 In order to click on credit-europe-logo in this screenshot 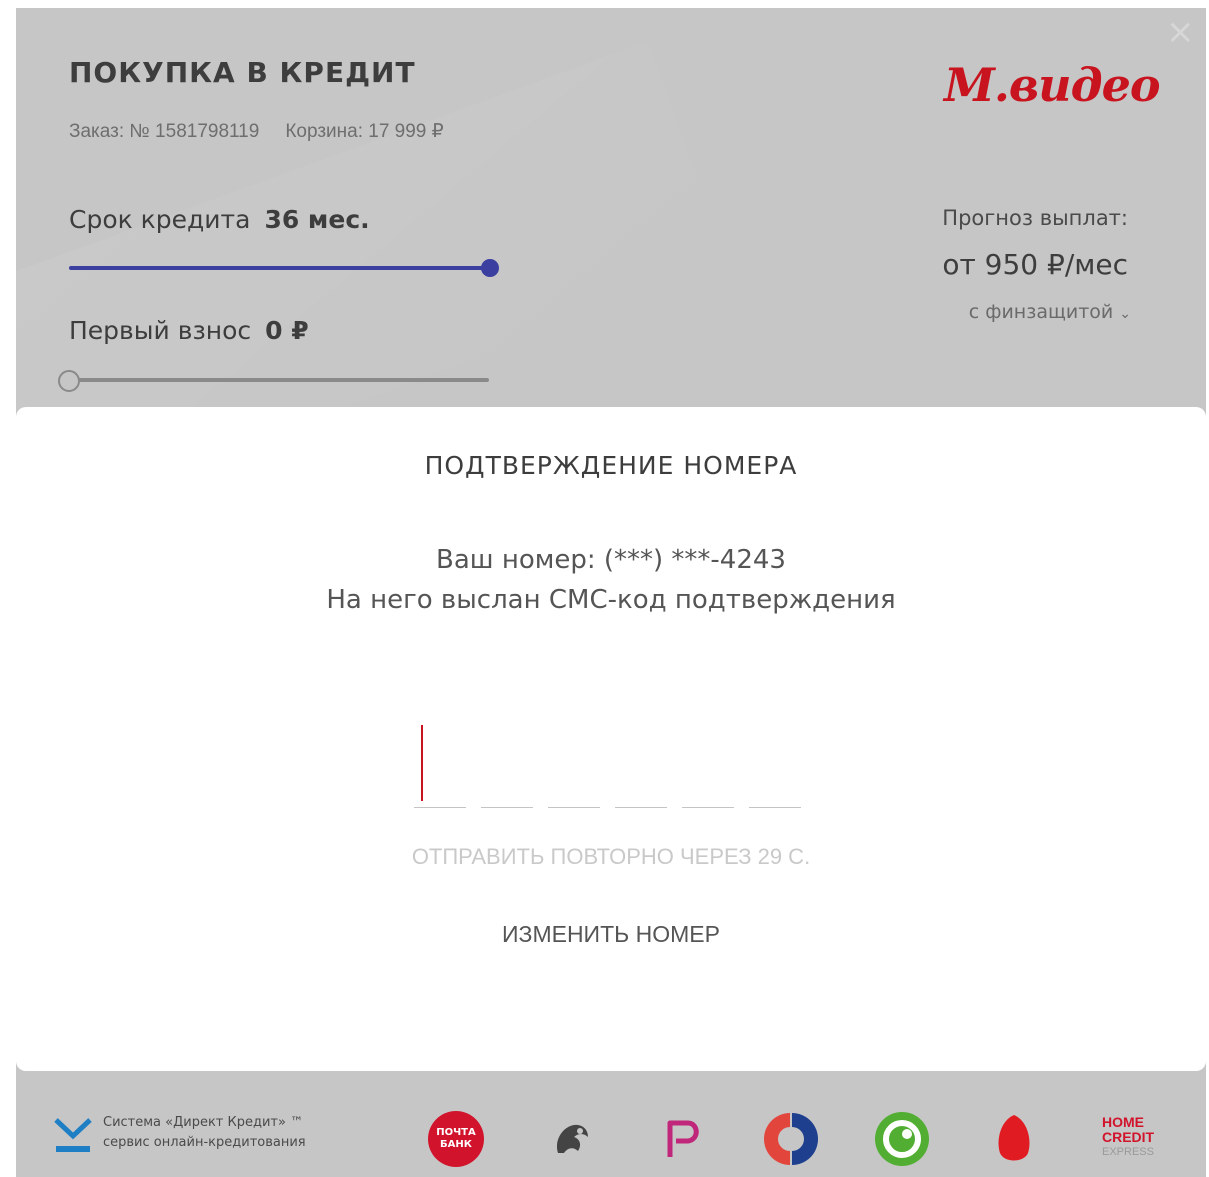, I will do `click(1014, 1138)`.